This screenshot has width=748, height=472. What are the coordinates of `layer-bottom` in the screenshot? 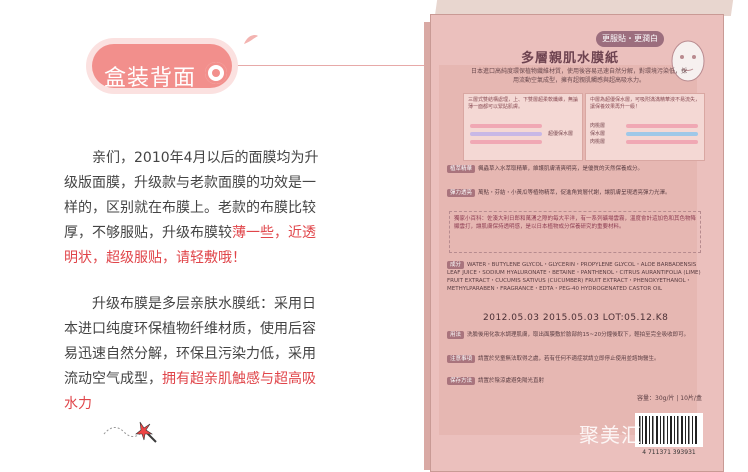 It's located at (506, 142).